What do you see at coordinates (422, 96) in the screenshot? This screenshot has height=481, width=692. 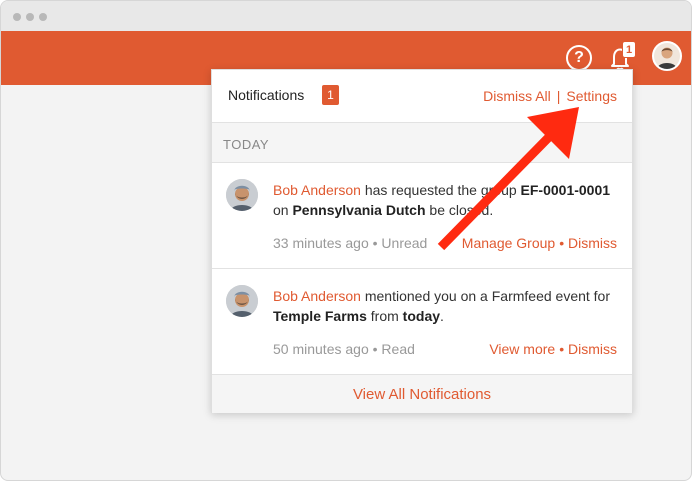 I see `notifications-header: Notifications 1 Dismiss All | Settings` at bounding box center [422, 96].